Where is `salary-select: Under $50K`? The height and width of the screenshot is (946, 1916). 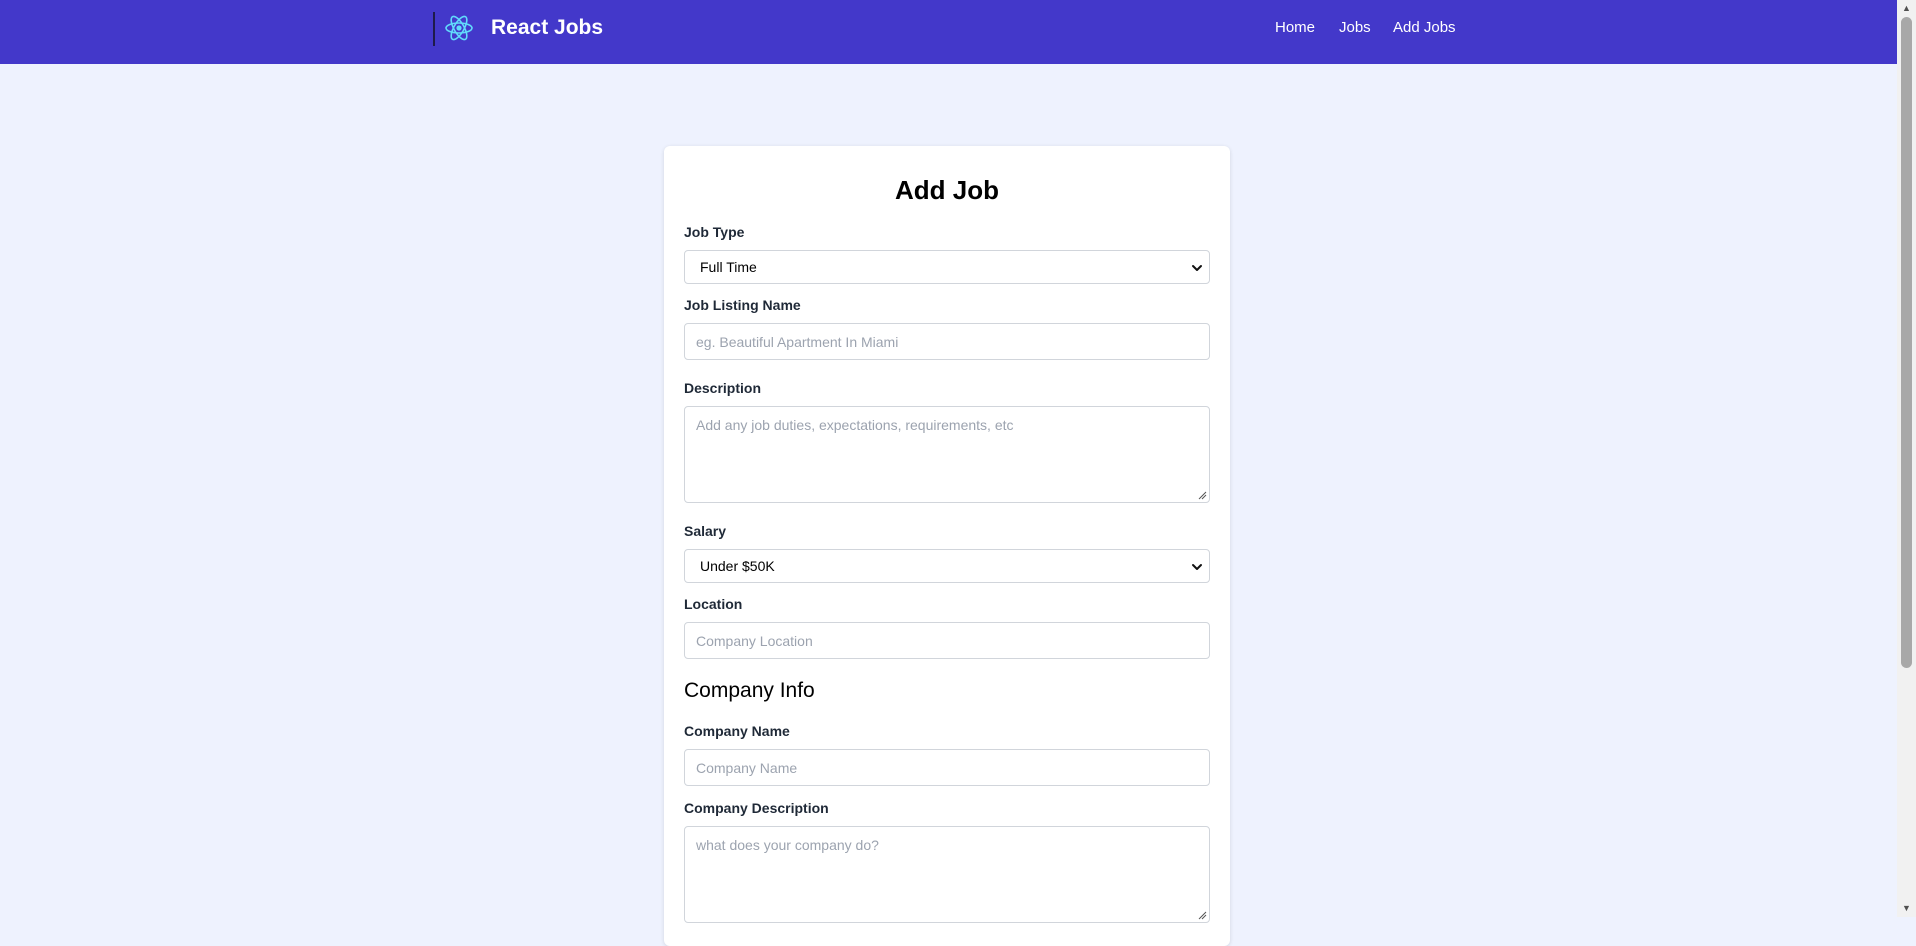 salary-select: Under $50K is located at coordinates (947, 566).